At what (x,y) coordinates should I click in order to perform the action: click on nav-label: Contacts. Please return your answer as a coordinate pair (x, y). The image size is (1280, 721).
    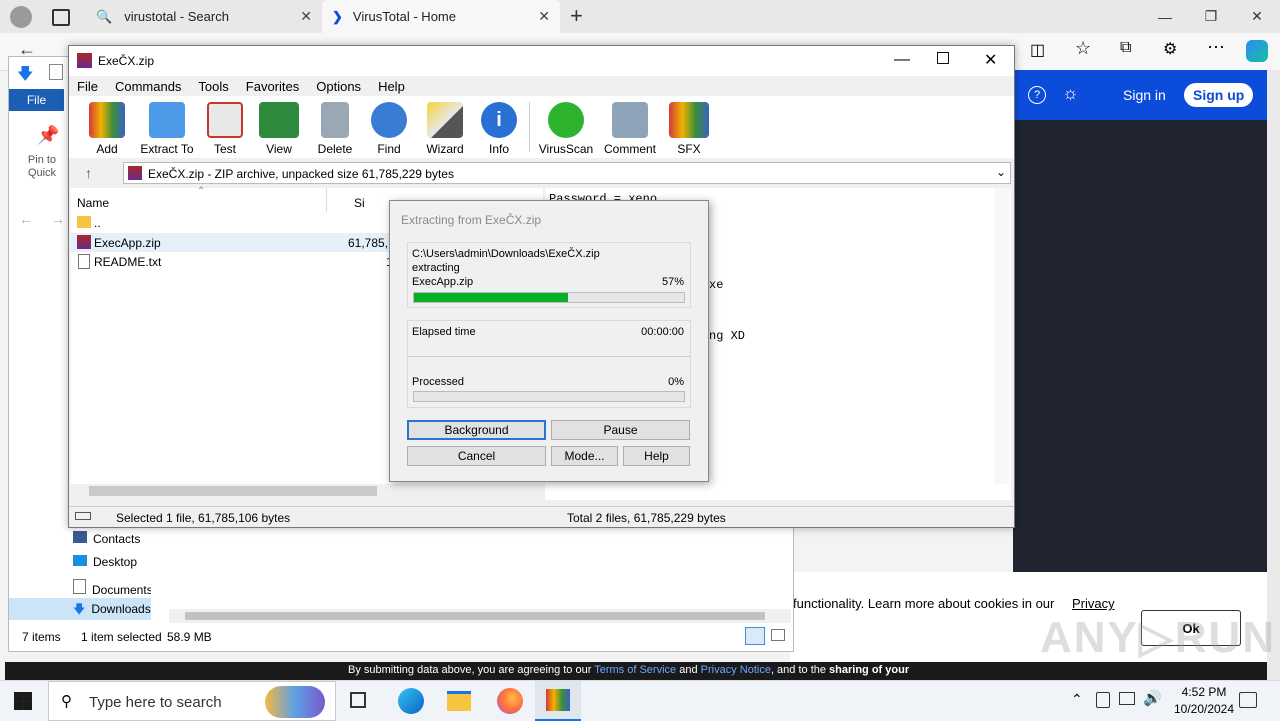
    Looking at the image, I should click on (117, 539).